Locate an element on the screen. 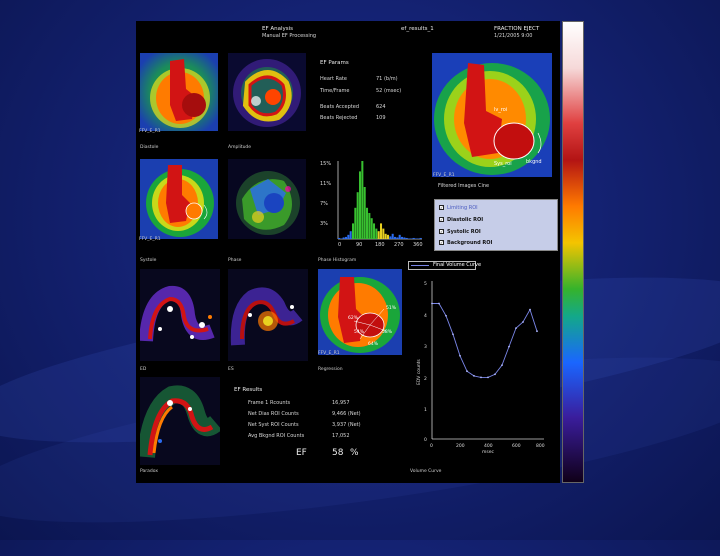 The height and width of the screenshot is (556, 720). amplitude-image is located at coordinates (267, 92).